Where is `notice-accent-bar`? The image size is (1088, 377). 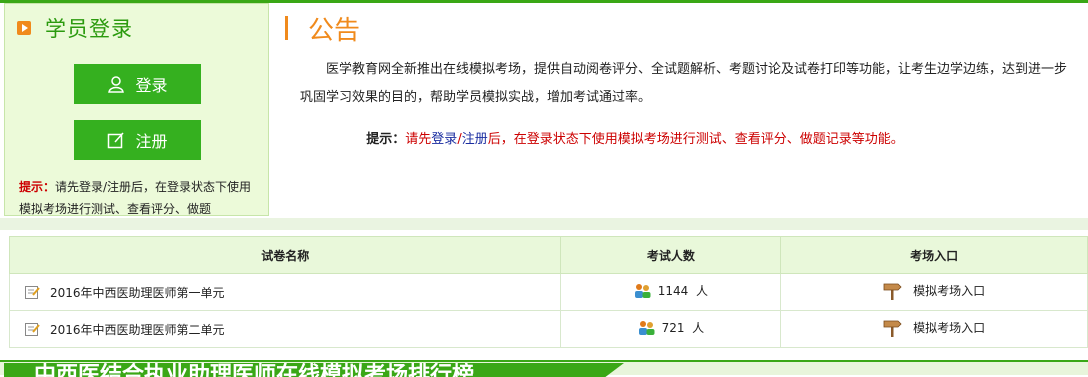 notice-accent-bar is located at coordinates (286, 28).